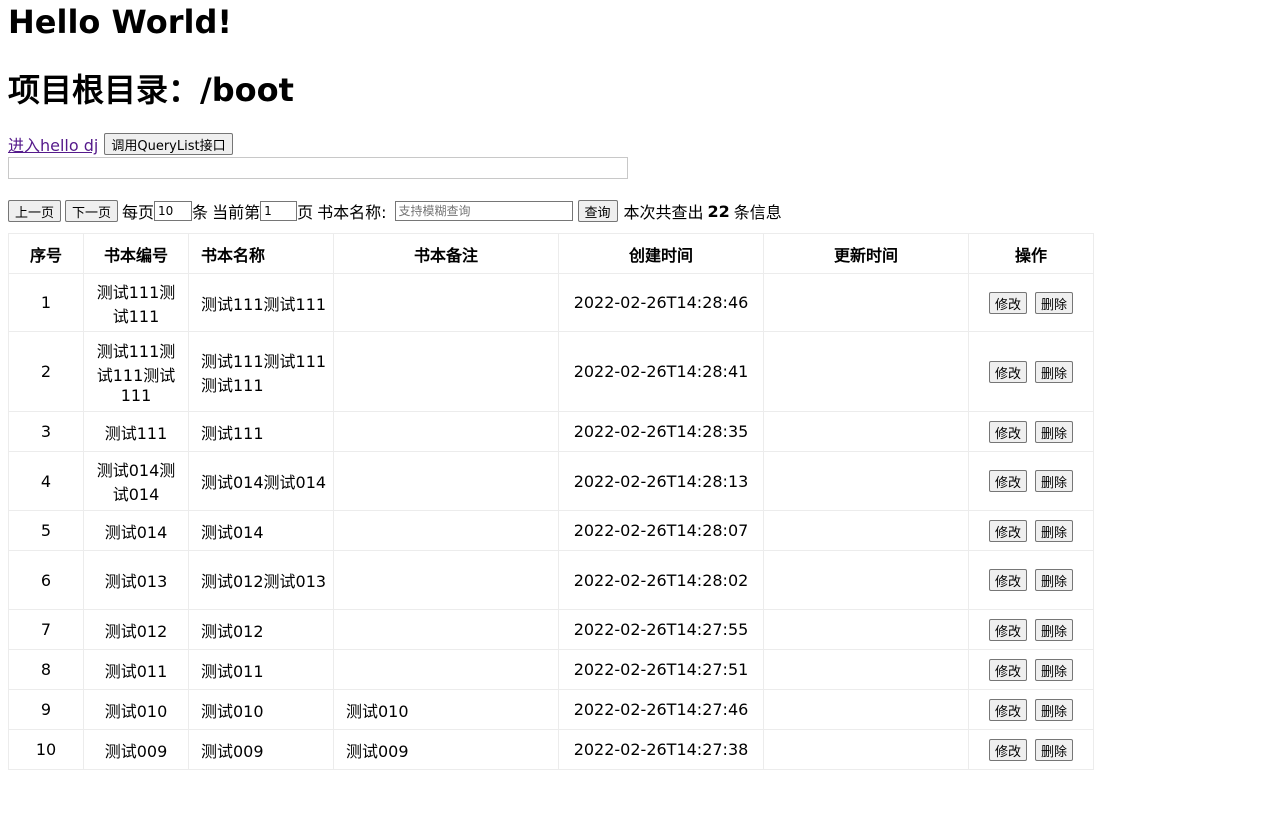  What do you see at coordinates (597, 211) in the screenshot?
I see `search-button: 查询` at bounding box center [597, 211].